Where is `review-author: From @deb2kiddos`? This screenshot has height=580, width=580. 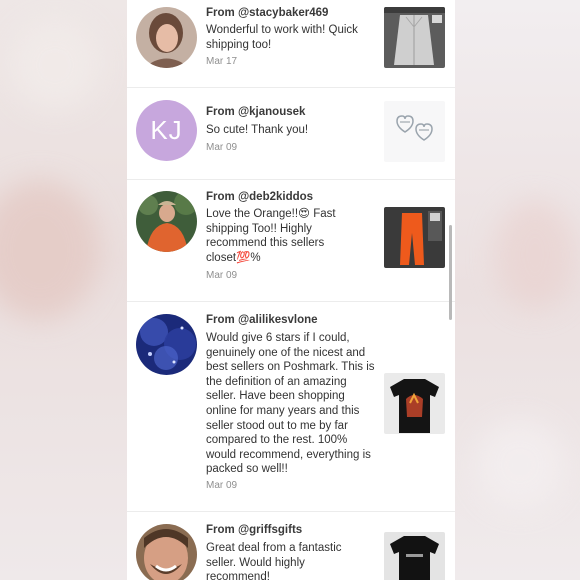
review-author: From @deb2kiddos is located at coordinates (259, 197).